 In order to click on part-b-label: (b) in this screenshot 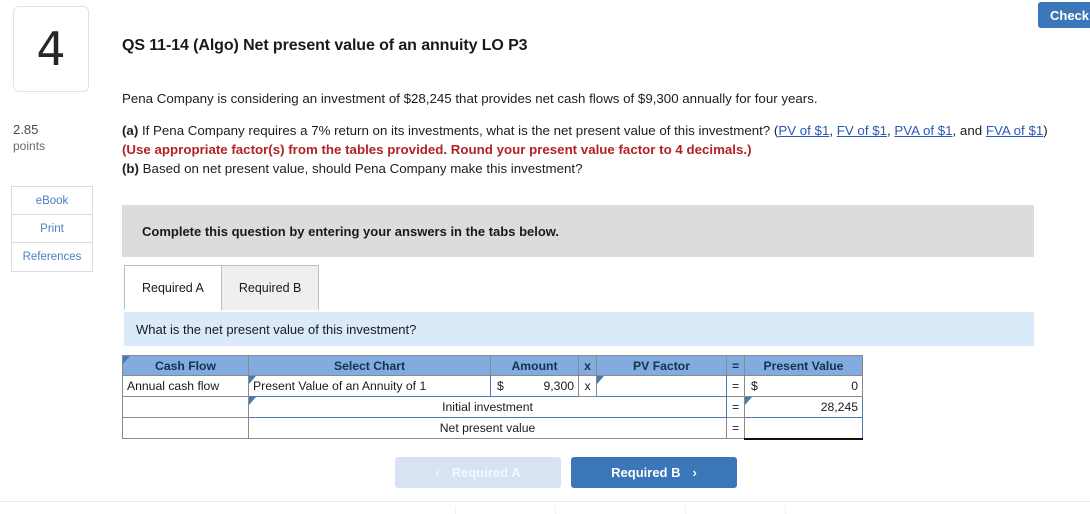, I will do `click(130, 168)`.